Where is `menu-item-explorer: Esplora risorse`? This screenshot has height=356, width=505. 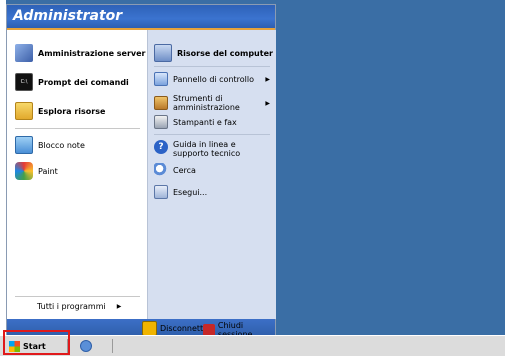
menu-item-explorer: Esplora risorse is located at coordinates (60, 111).